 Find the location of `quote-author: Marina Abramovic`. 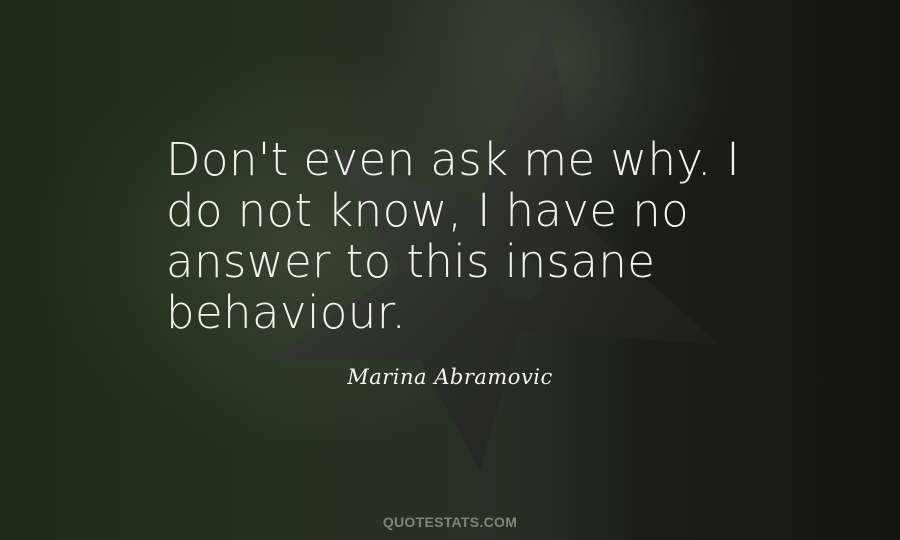

quote-author: Marina Abramovic is located at coordinates (450, 377).